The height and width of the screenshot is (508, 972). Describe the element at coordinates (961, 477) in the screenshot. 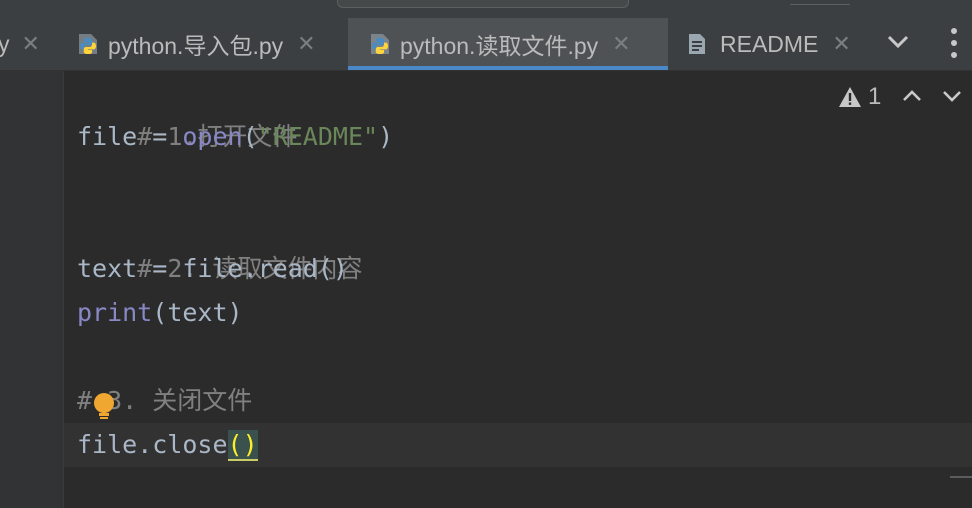

I see `scrollbar-marker` at that location.